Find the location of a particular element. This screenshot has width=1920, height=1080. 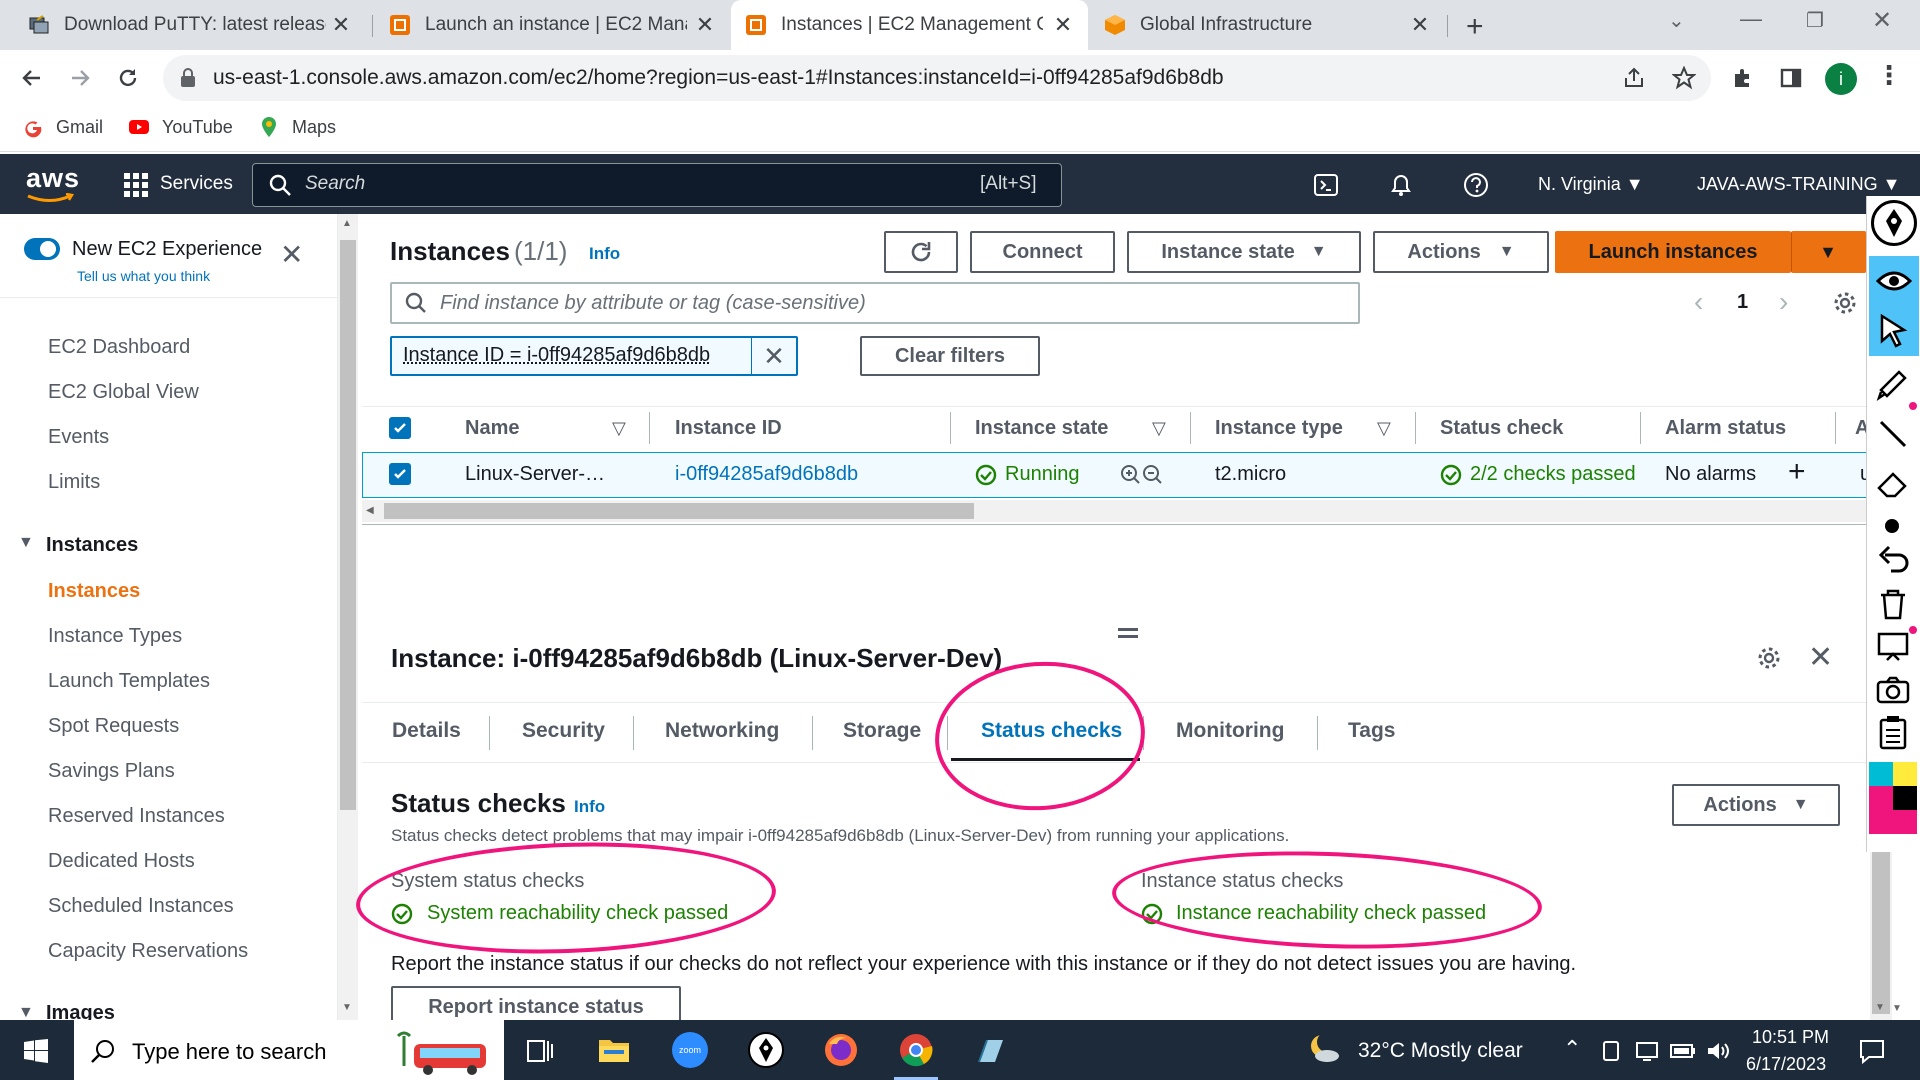

previous-page-icon: ‹ is located at coordinates (1698, 302).